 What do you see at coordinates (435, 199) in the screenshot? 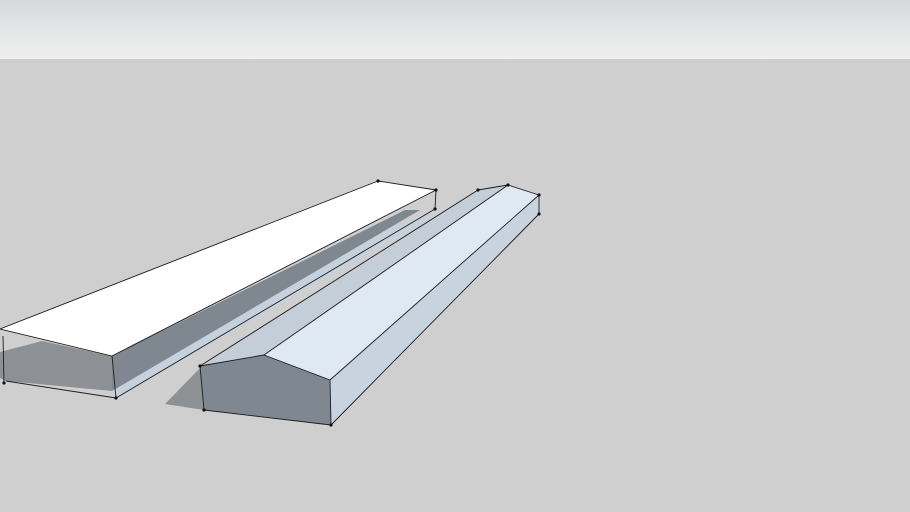
I see `canopy-post-far` at bounding box center [435, 199].